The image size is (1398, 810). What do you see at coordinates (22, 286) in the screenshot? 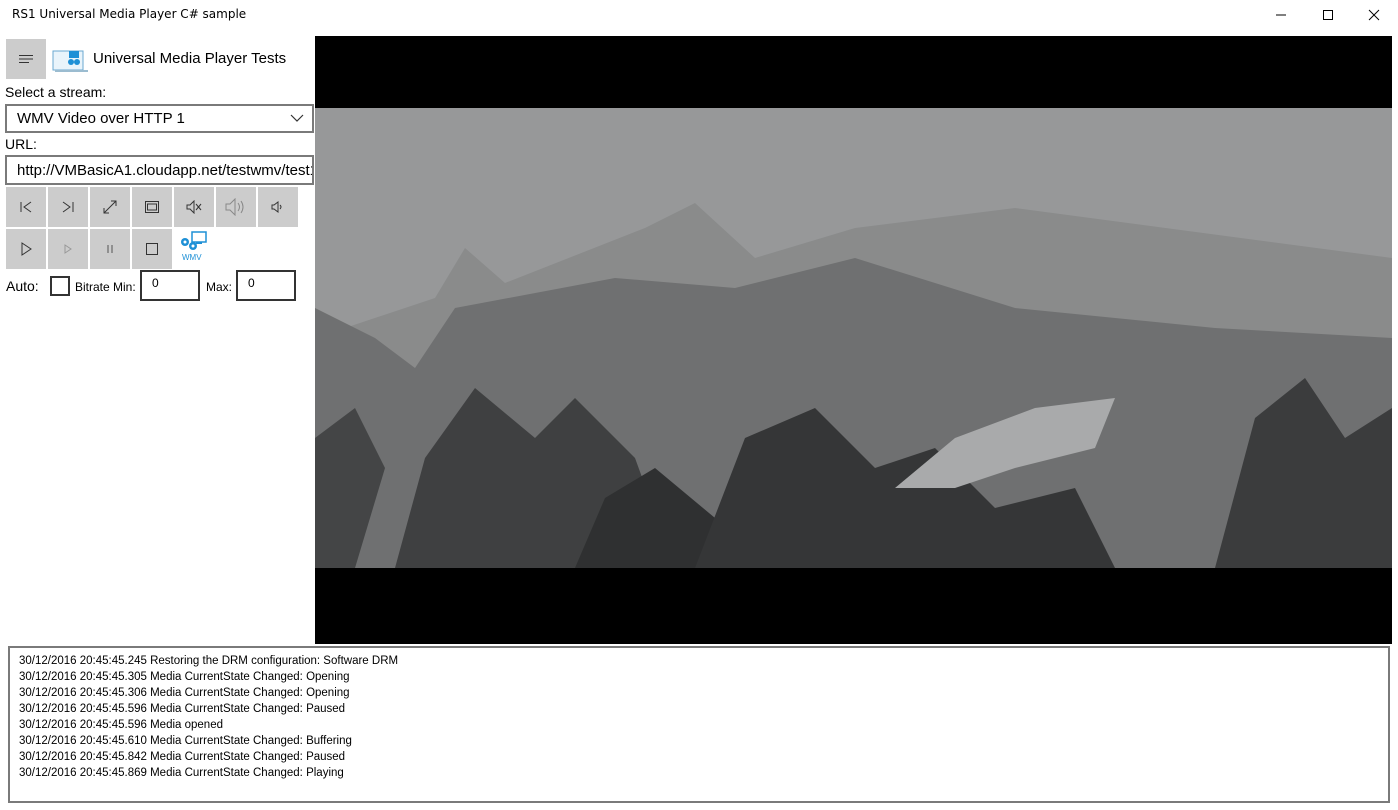
I see `auto-label: Auto:` at bounding box center [22, 286].